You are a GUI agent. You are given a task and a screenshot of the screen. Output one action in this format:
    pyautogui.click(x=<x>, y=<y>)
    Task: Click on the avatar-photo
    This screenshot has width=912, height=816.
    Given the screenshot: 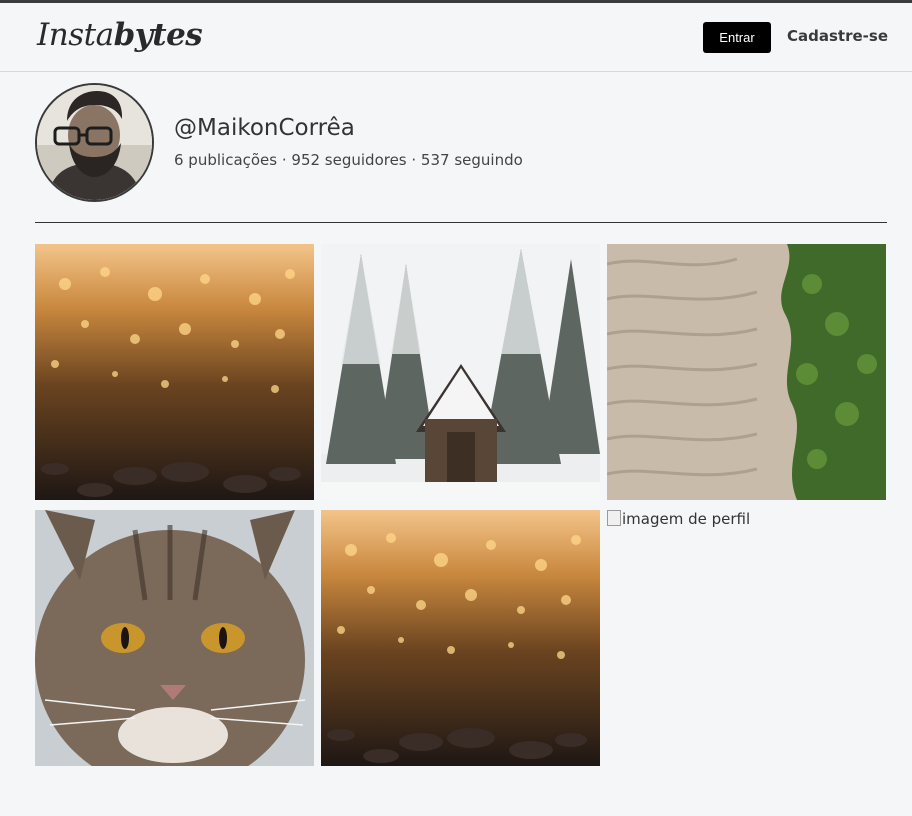 What is the action you would take?
    pyautogui.click(x=94, y=142)
    